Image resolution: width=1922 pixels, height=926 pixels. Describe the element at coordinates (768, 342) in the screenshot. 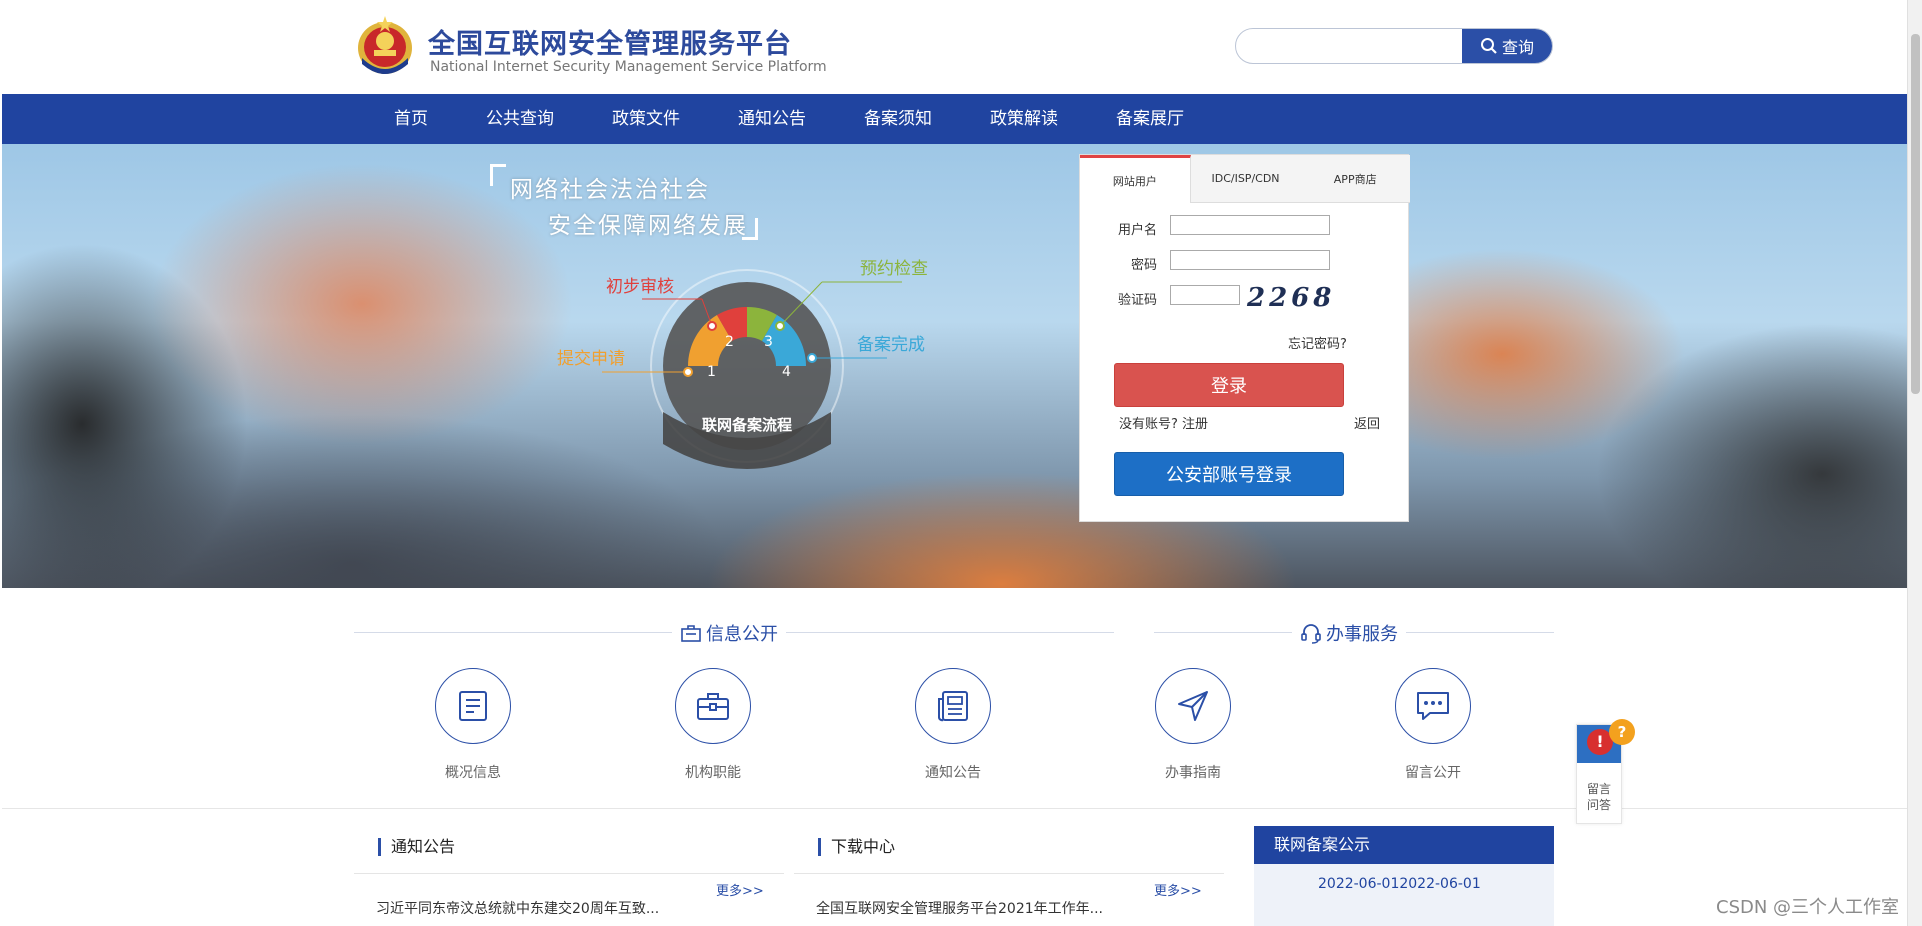

I see `step-3-number: 3` at that location.